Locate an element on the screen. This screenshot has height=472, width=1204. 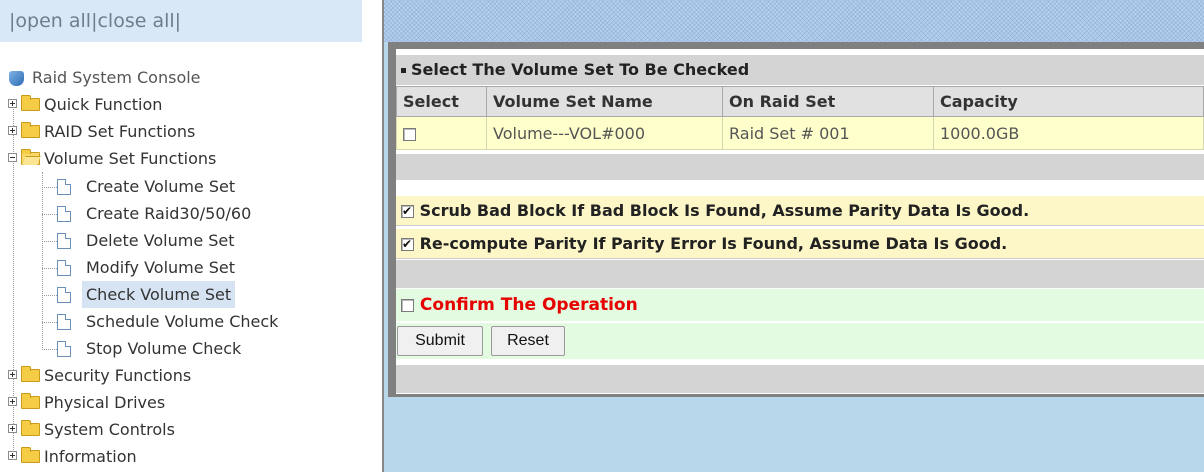
tree-item-label: Schedule Volume Check is located at coordinates (182, 321).